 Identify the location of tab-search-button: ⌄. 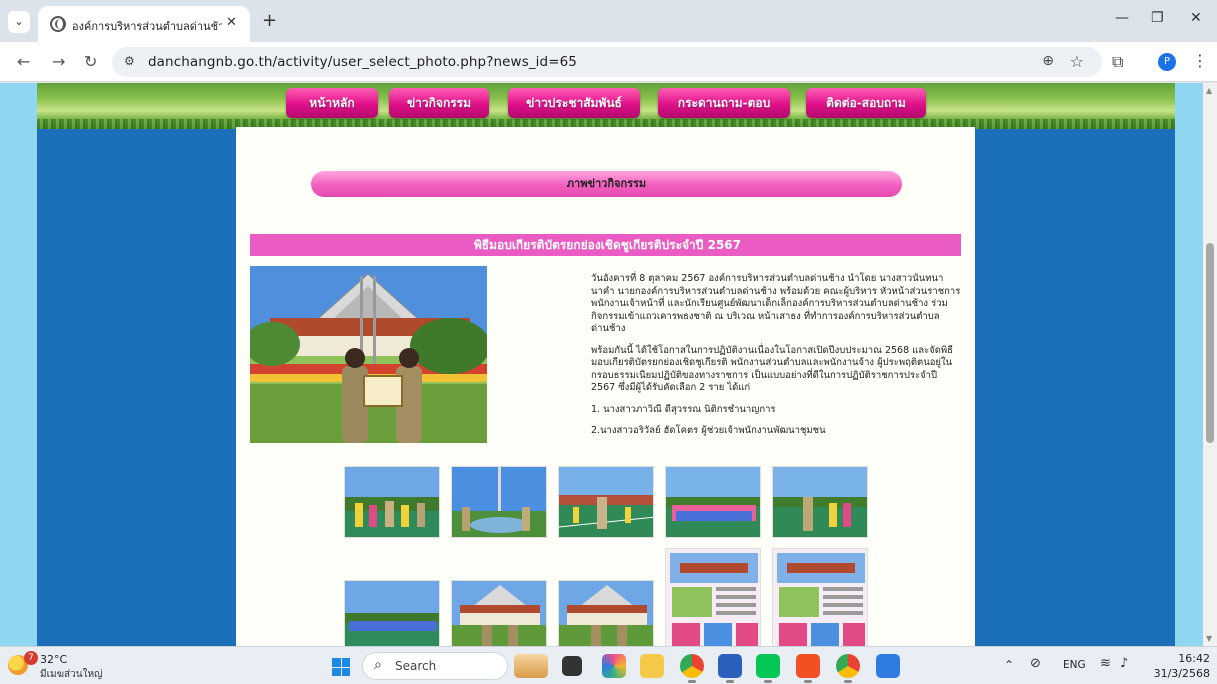
(19, 22).